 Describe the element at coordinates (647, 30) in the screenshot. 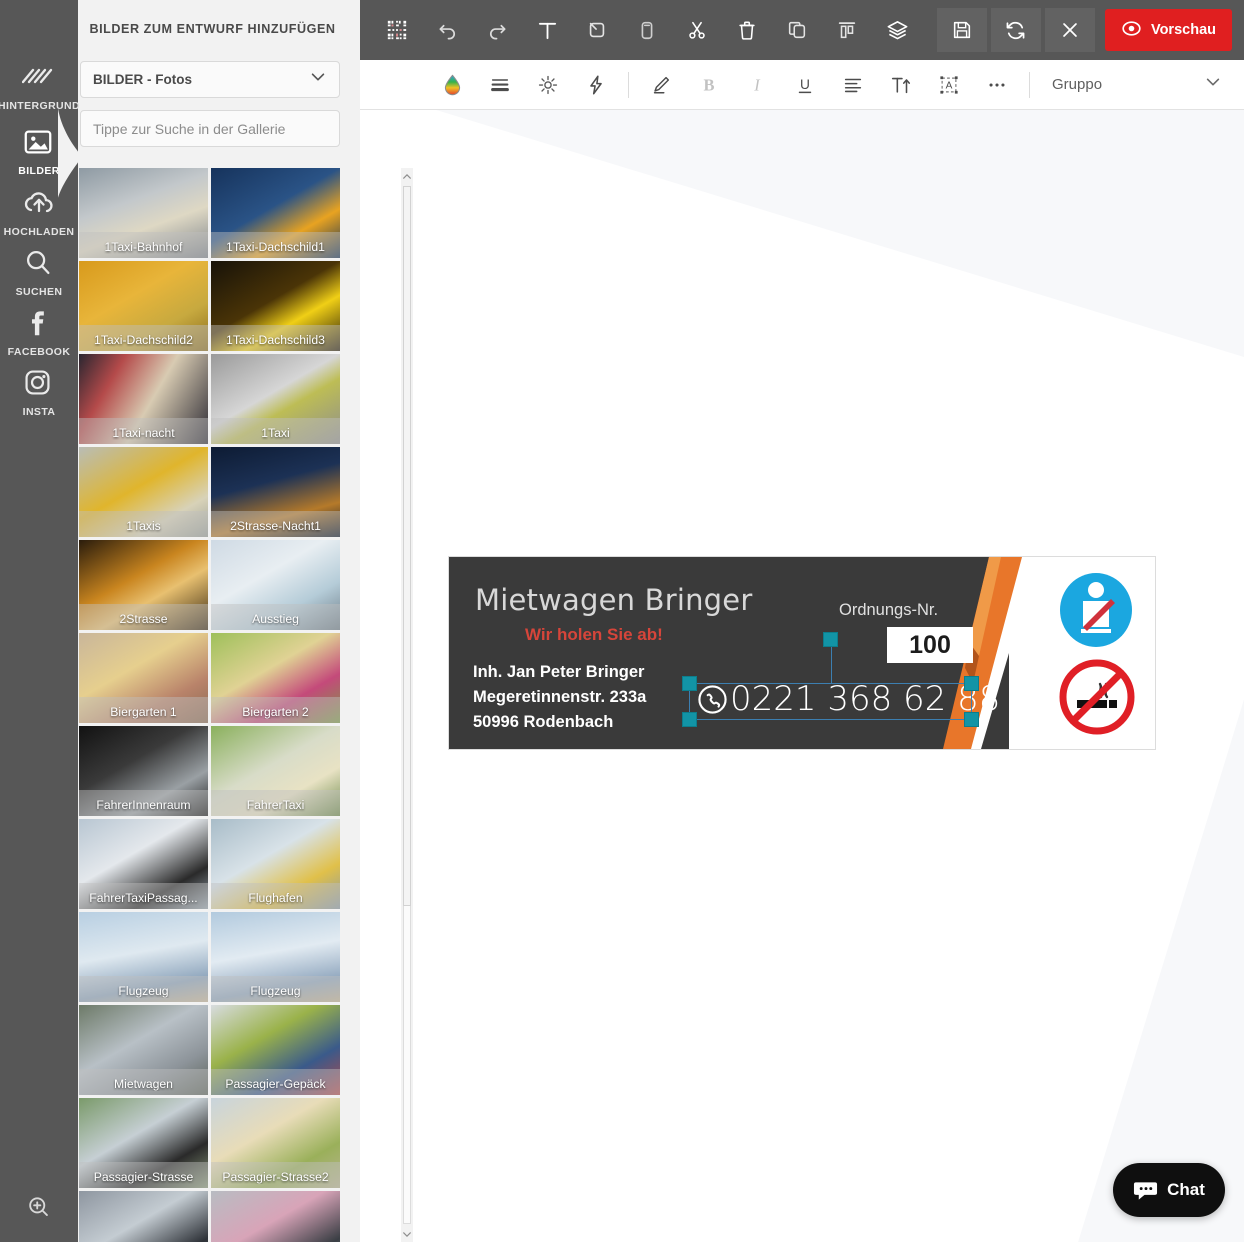

I see `paste-button` at that location.